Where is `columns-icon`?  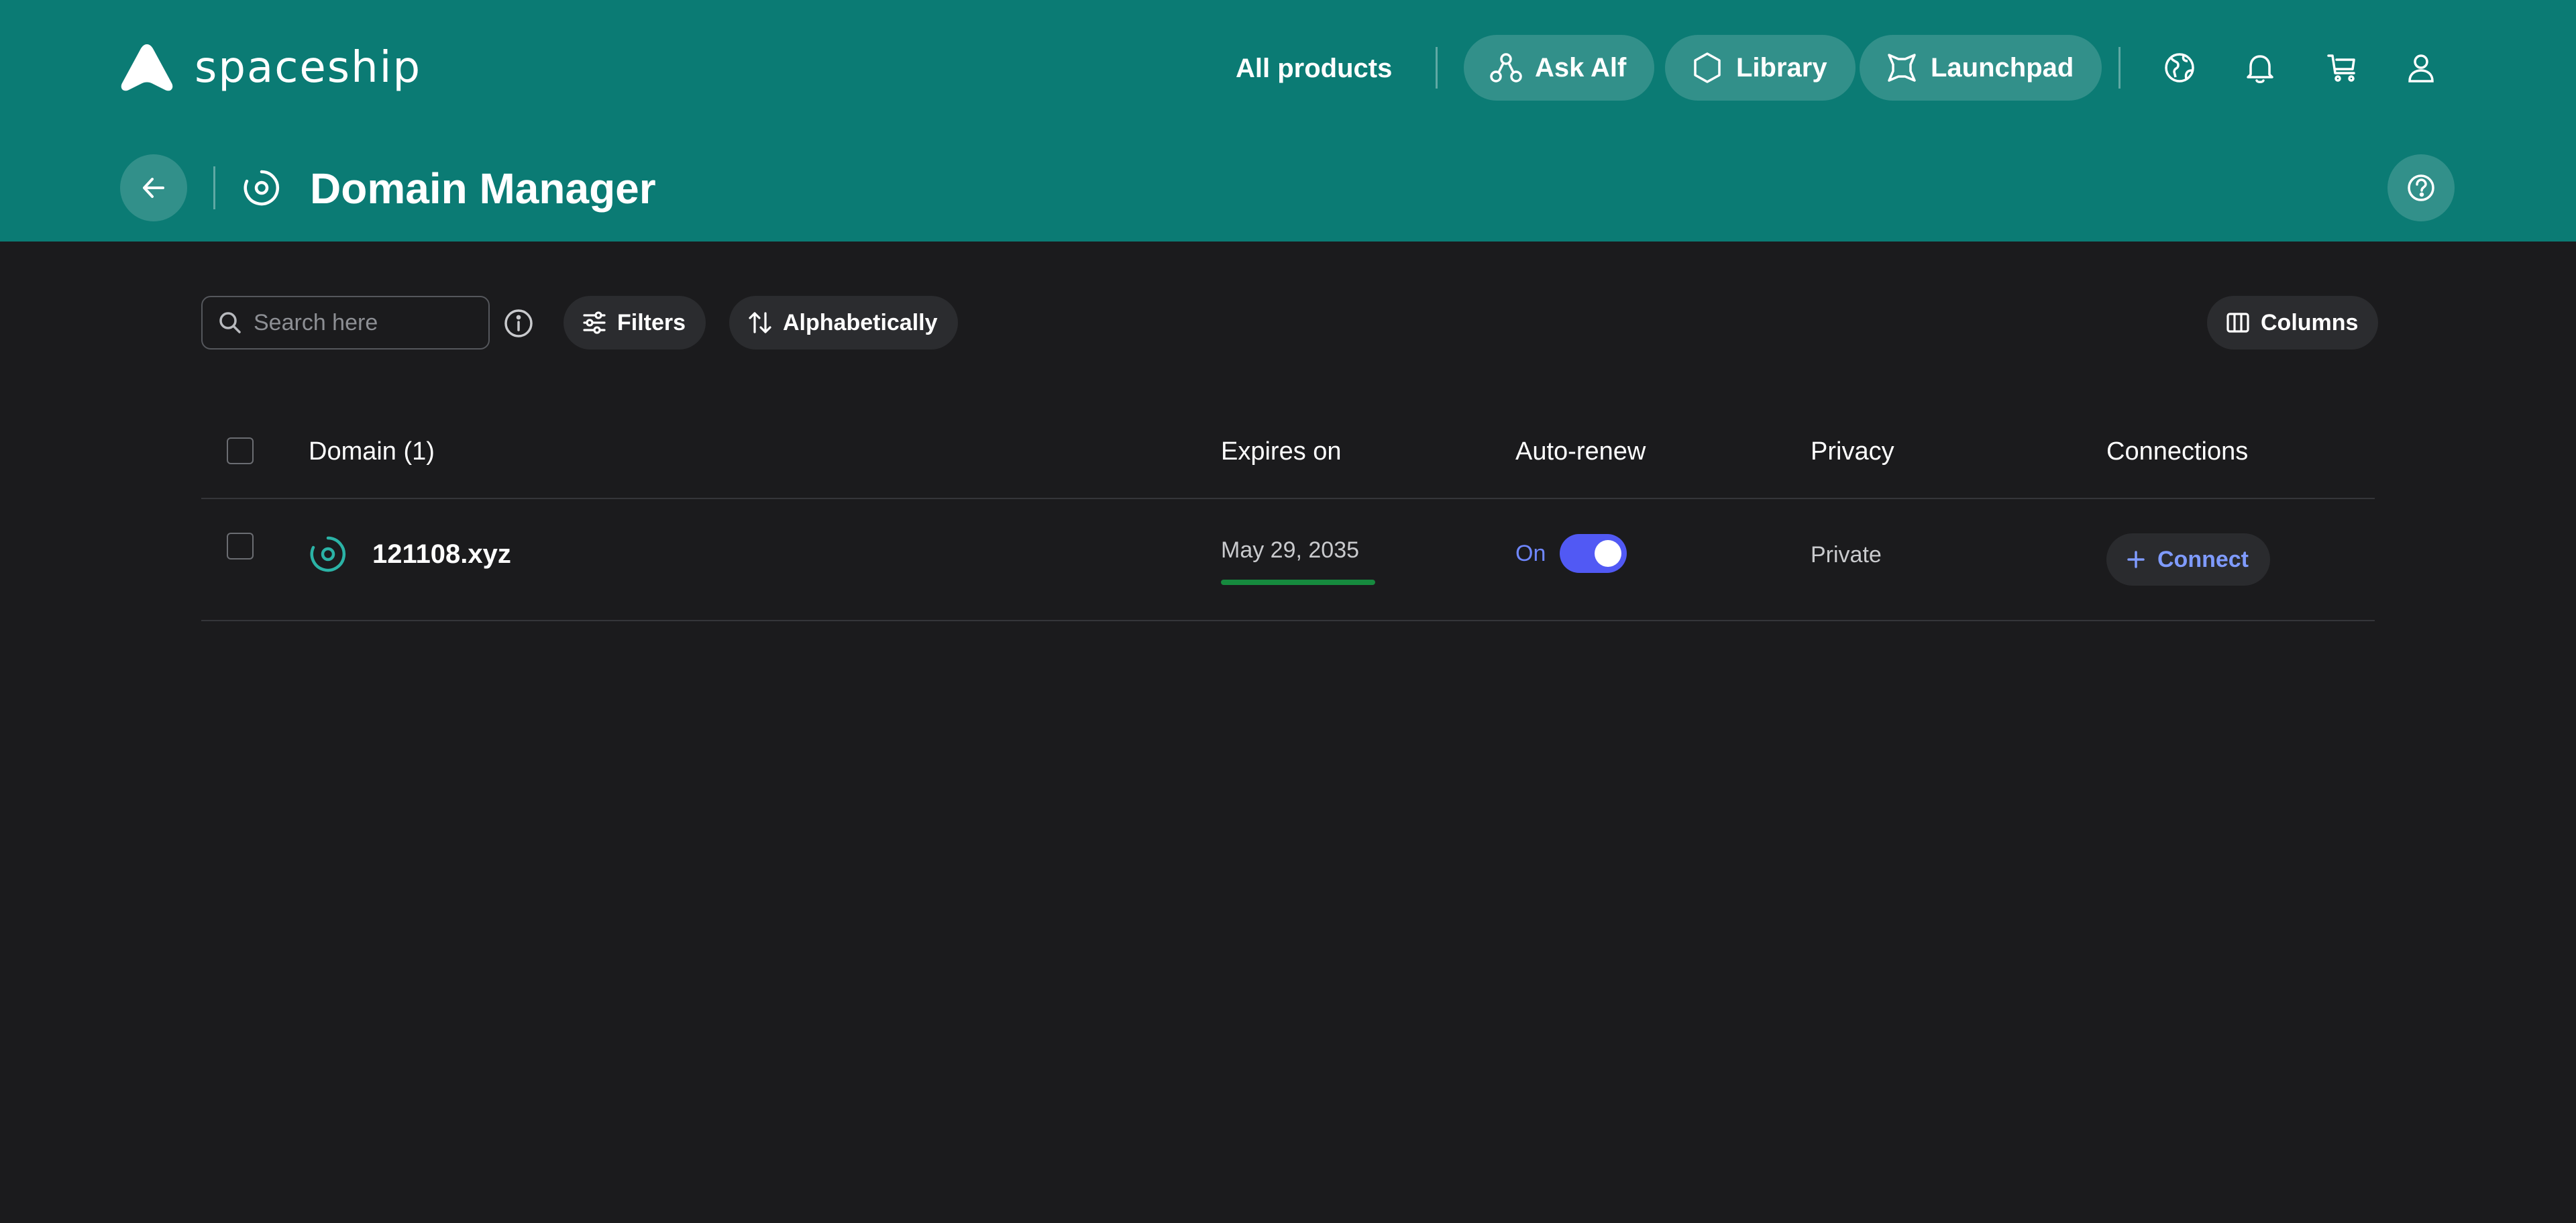
columns-icon is located at coordinates (2237, 323).